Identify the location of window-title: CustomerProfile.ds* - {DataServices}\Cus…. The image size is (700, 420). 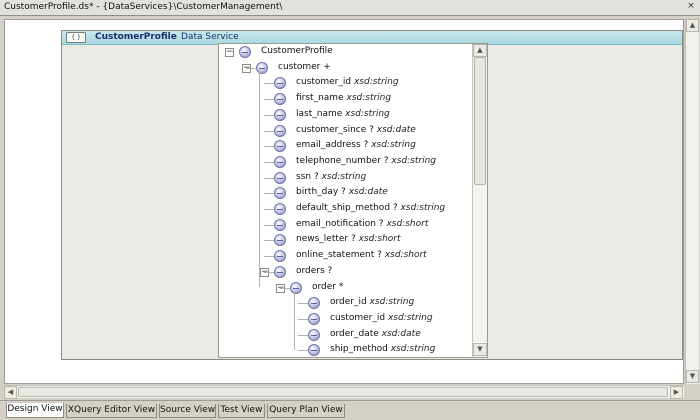
(143, 7).